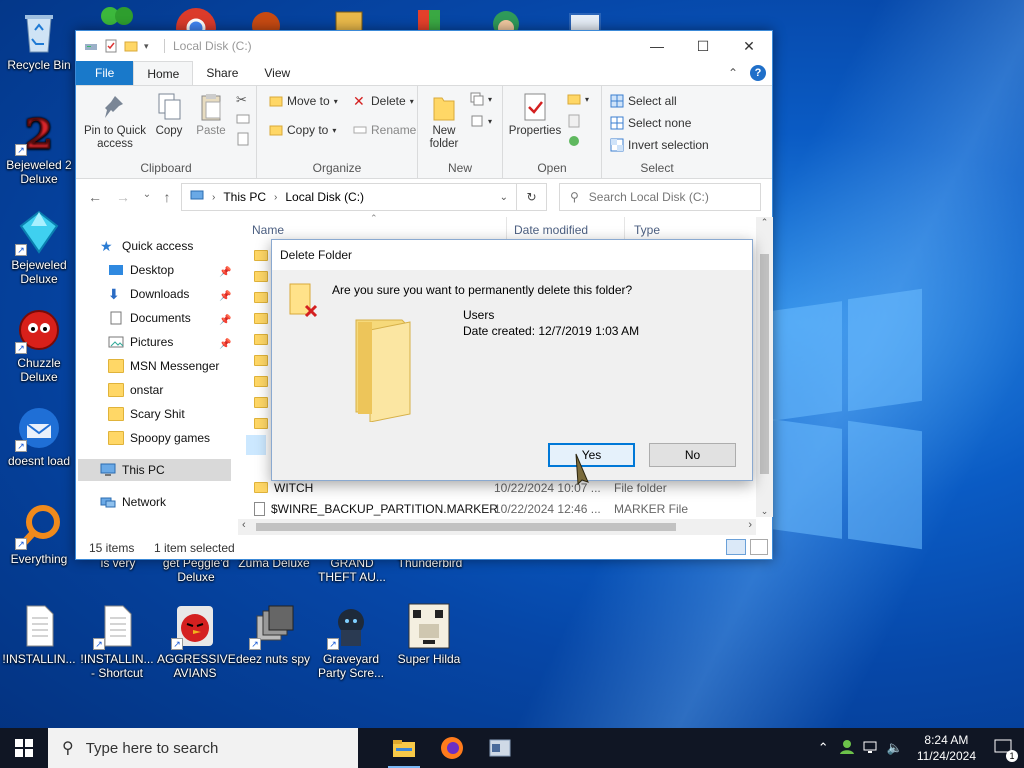 Image resolution: width=1024 pixels, height=768 pixels. Describe the element at coordinates (703, 46) in the screenshot. I see `maximize-button: ☐` at that location.